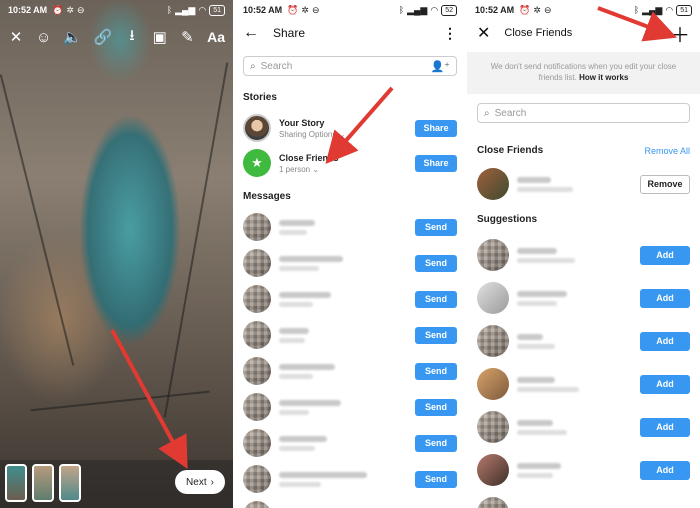 The height and width of the screenshot is (508, 700). Describe the element at coordinates (217, 10) in the screenshot. I see `battery-icon: 51` at that location.